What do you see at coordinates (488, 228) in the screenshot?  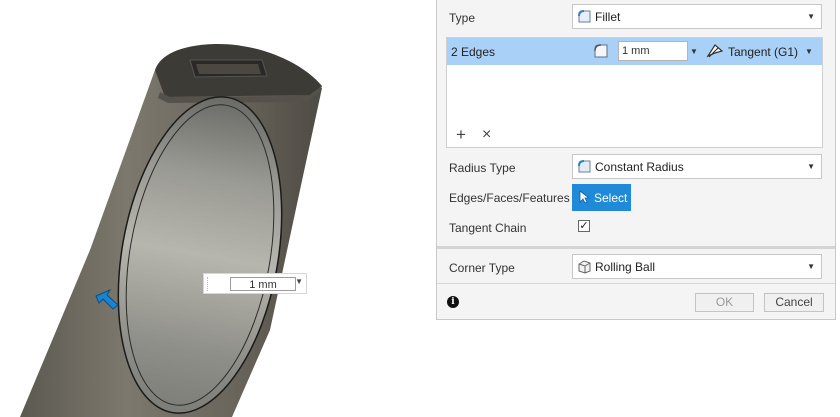 I see `tangent-chain-label: Tangent Chain` at bounding box center [488, 228].